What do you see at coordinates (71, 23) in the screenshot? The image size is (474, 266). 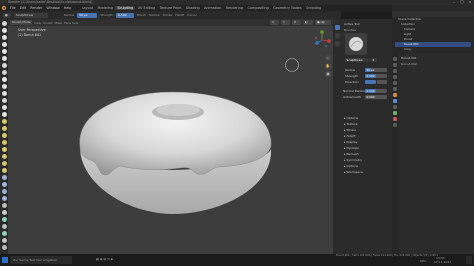 I see `viewport-menu-face-sets: Face Sets` at bounding box center [71, 23].